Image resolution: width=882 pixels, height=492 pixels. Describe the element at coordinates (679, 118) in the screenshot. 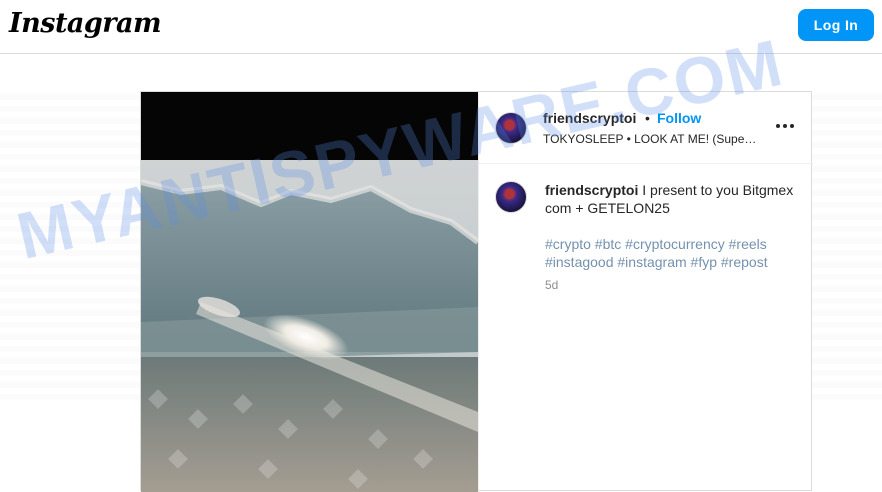

I see `follow-button: Follow` at that location.